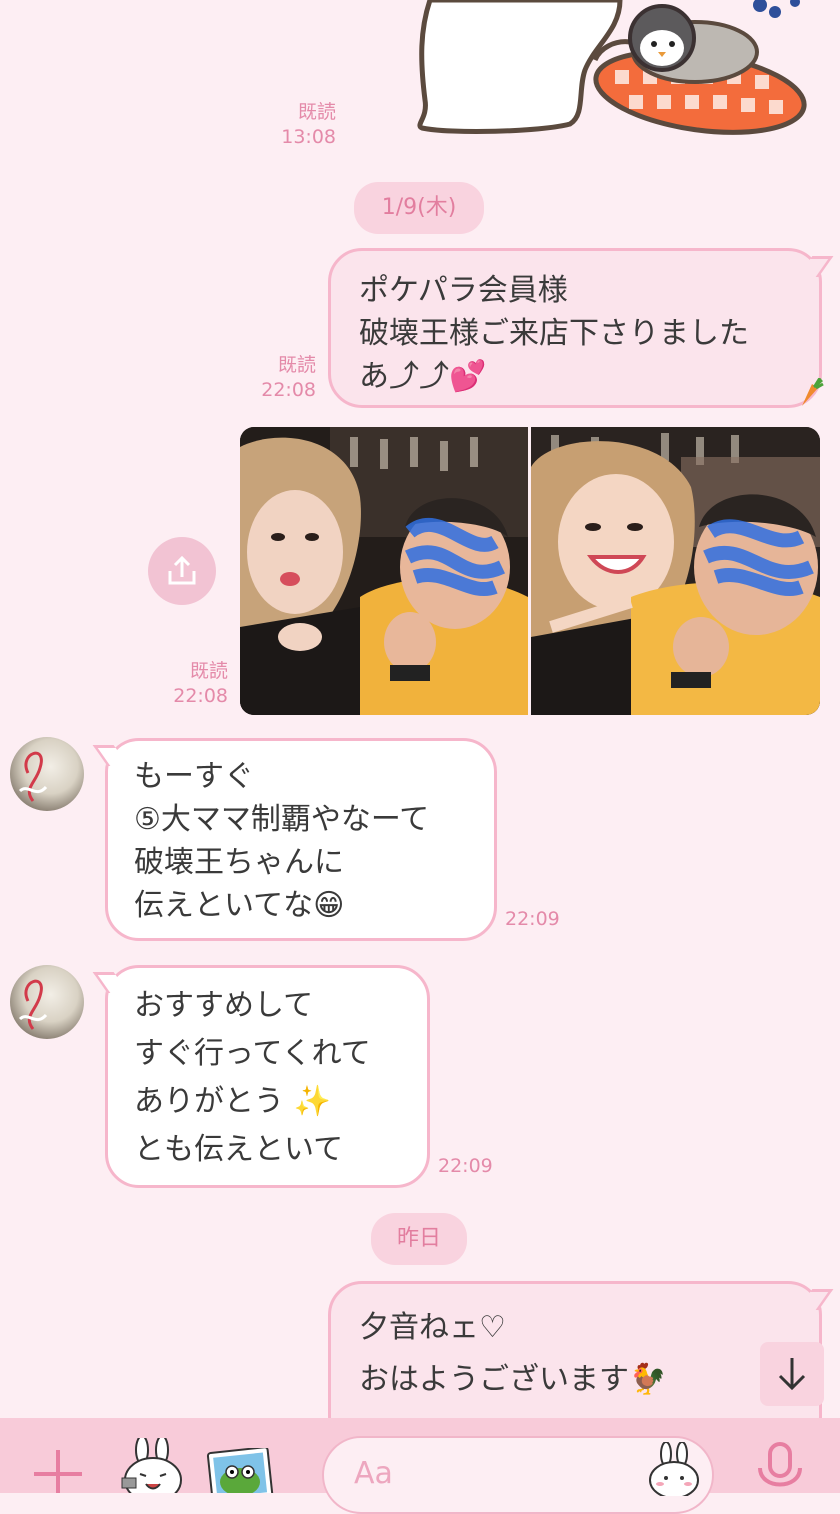 This screenshot has width=840, height=1514. I want to click on timestamp: 13:08, so click(308, 137).